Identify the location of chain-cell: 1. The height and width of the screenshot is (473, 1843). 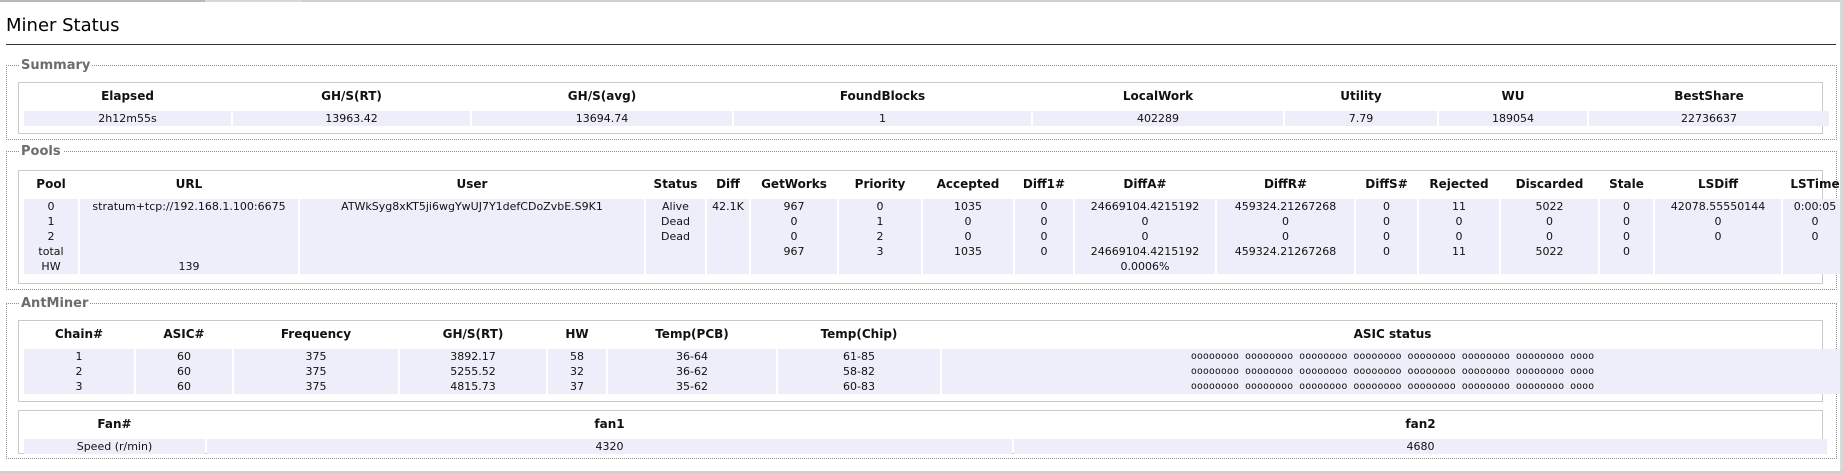
(79, 356).